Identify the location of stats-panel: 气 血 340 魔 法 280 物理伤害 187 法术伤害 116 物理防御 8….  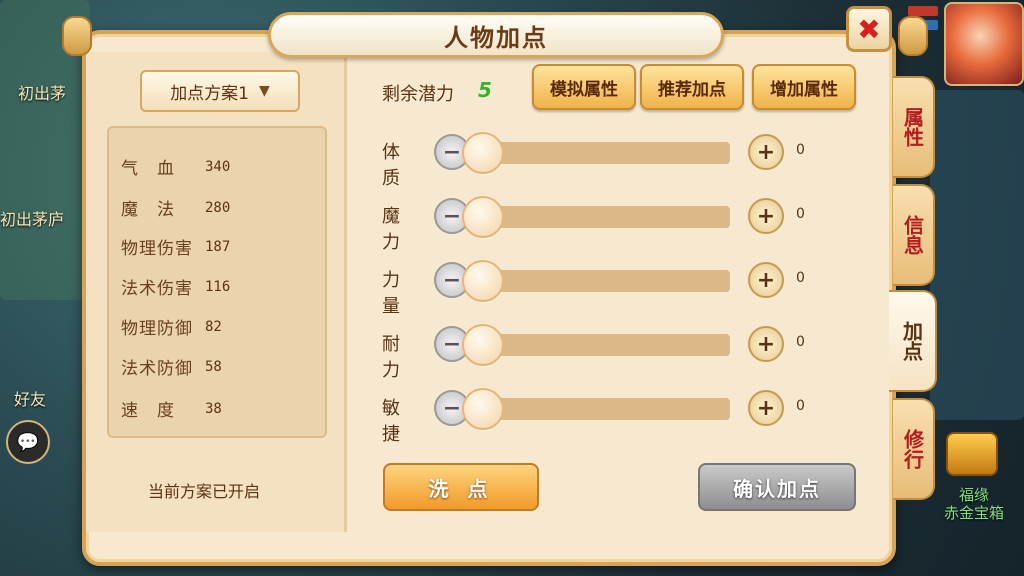
(217, 282).